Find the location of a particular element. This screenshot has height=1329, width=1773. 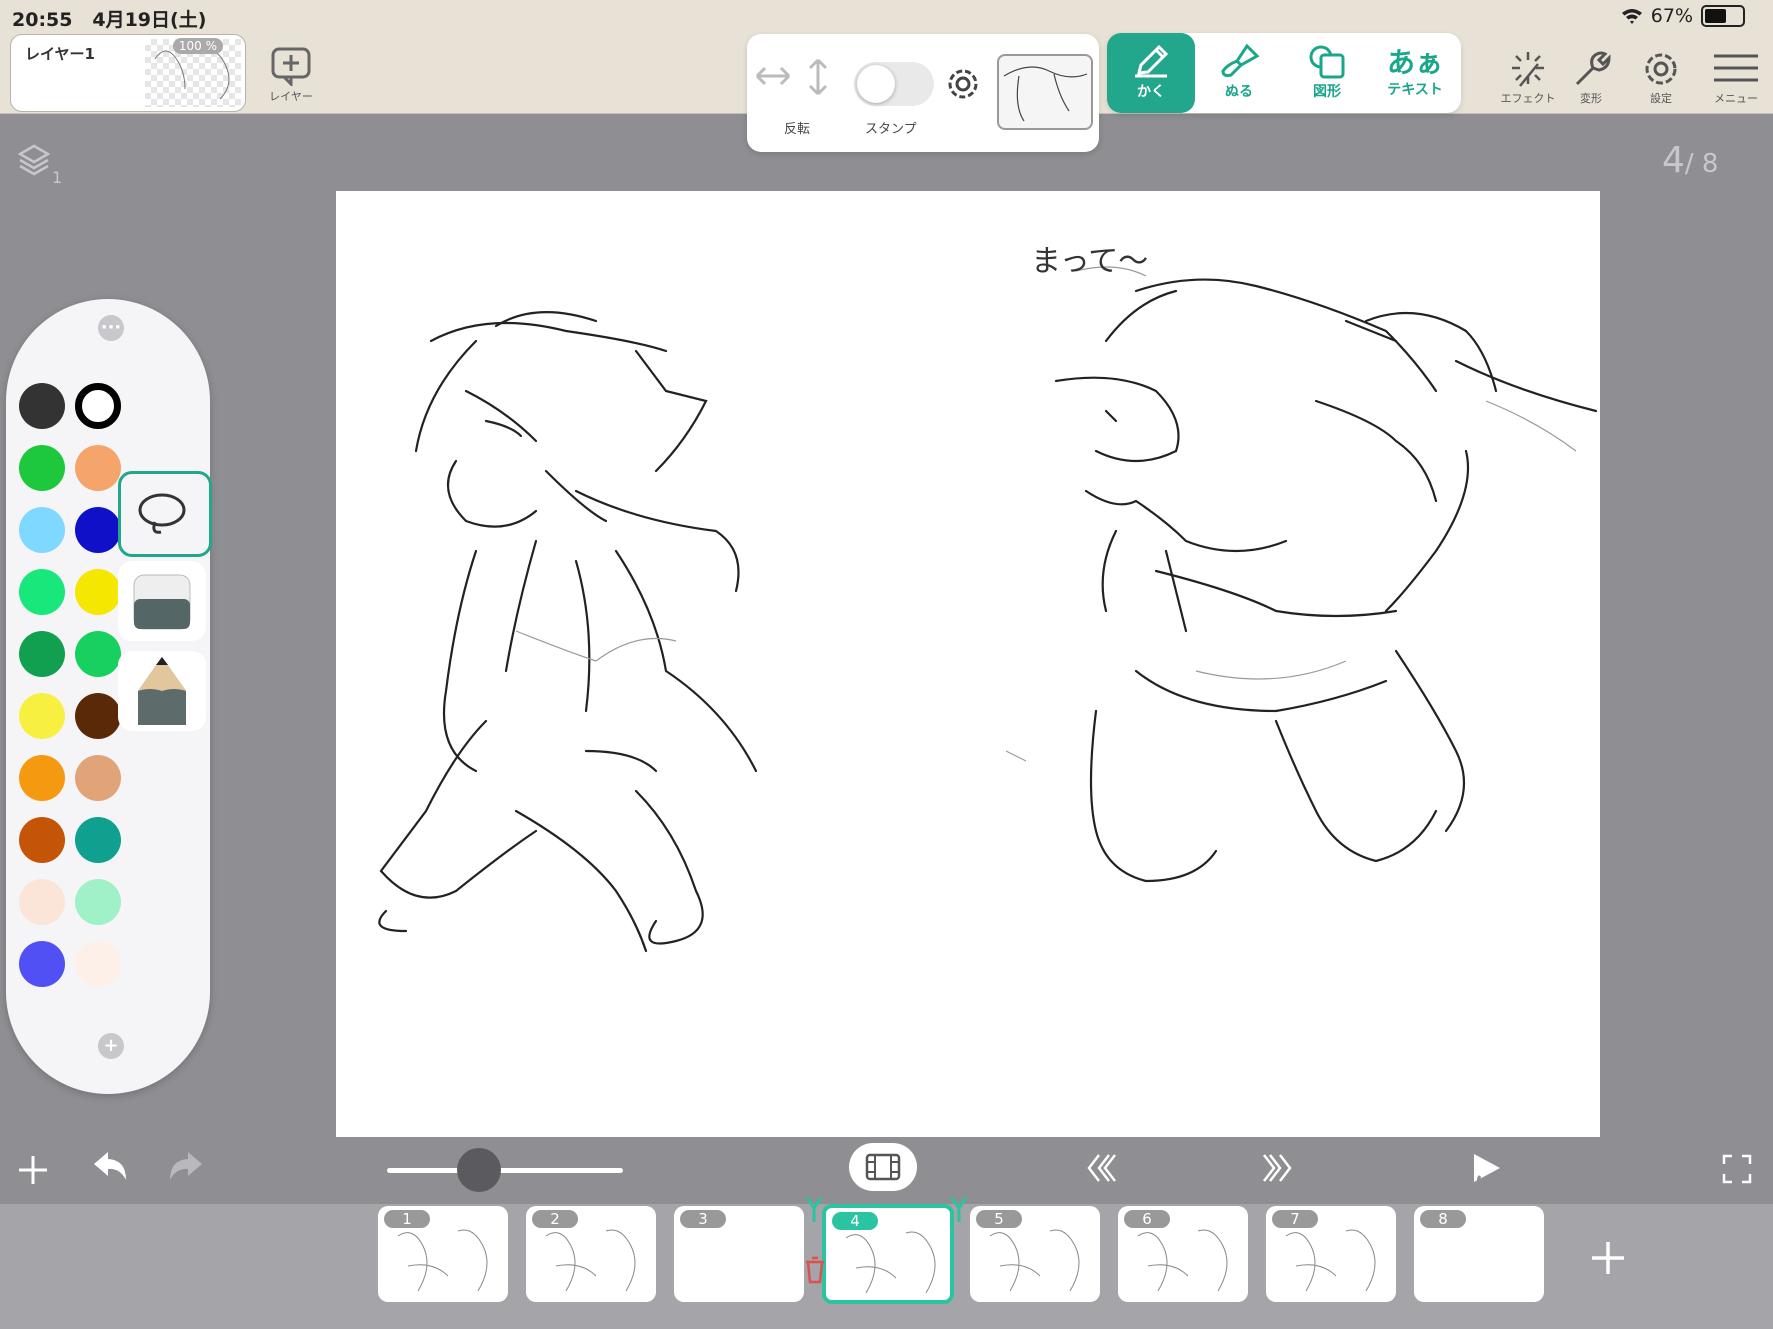

frame-thumbnail: 8 is located at coordinates (1479, 1254).